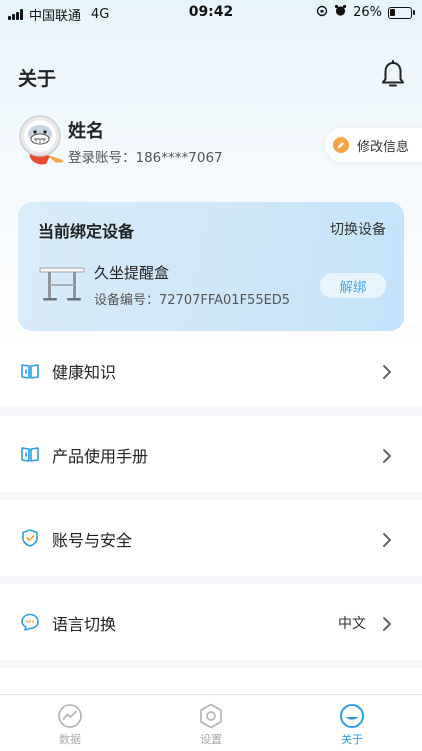 This screenshot has height=751, width=422. I want to click on chart-line-icon, so click(70, 716).